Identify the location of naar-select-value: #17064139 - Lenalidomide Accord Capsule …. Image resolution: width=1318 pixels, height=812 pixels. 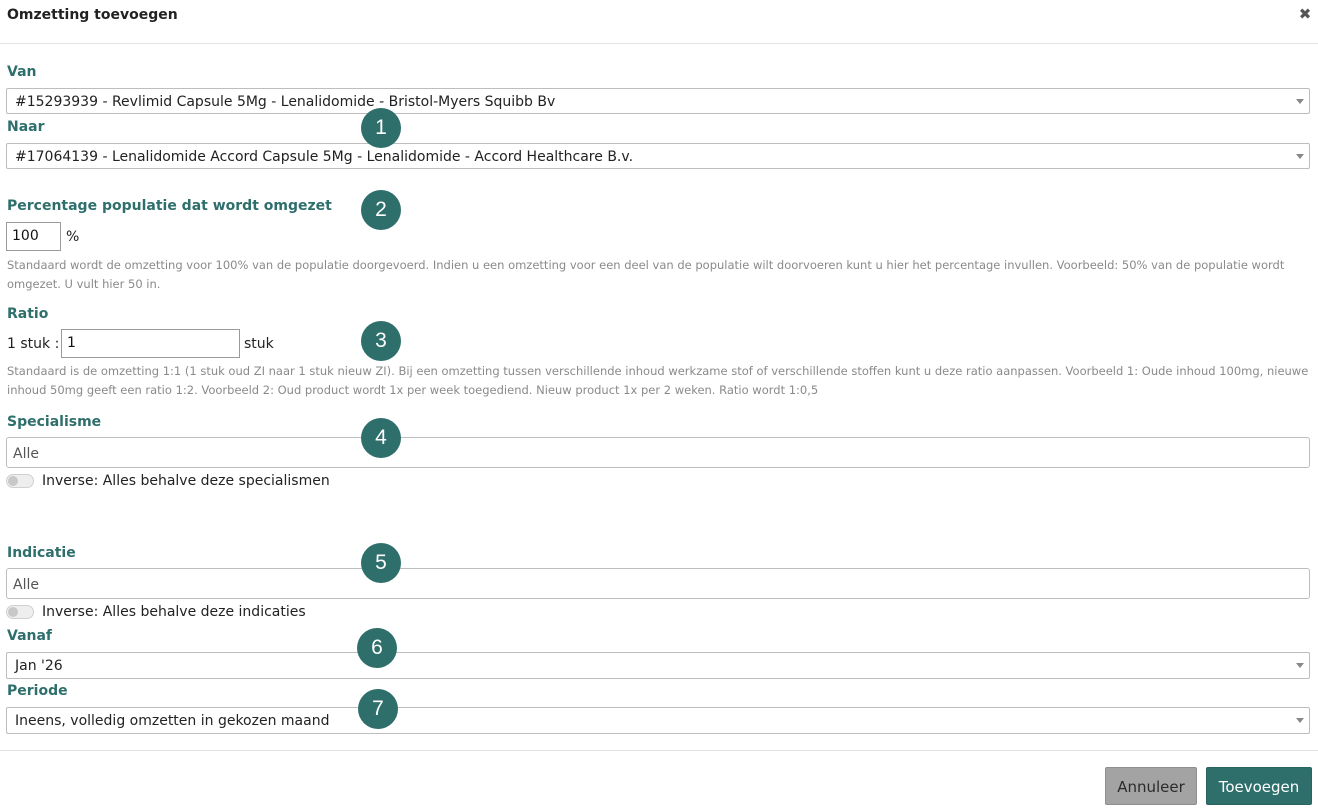
(324, 157).